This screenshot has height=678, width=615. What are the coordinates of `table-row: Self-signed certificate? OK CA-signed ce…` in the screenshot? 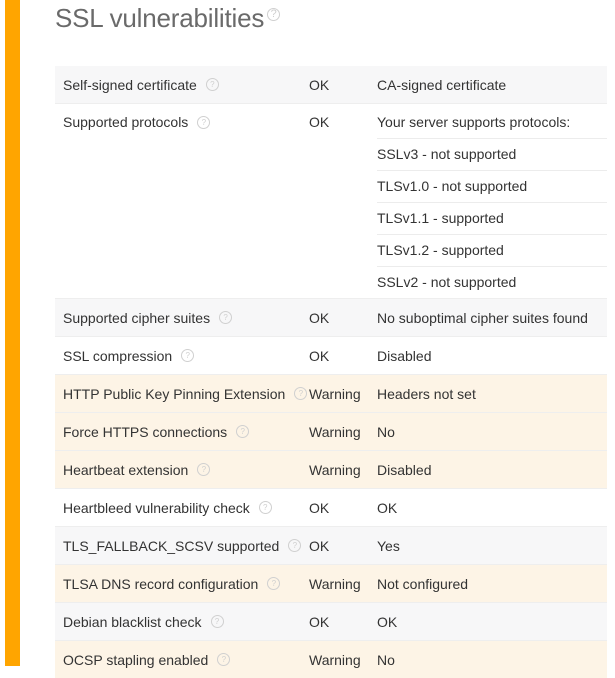 It's located at (331, 85).